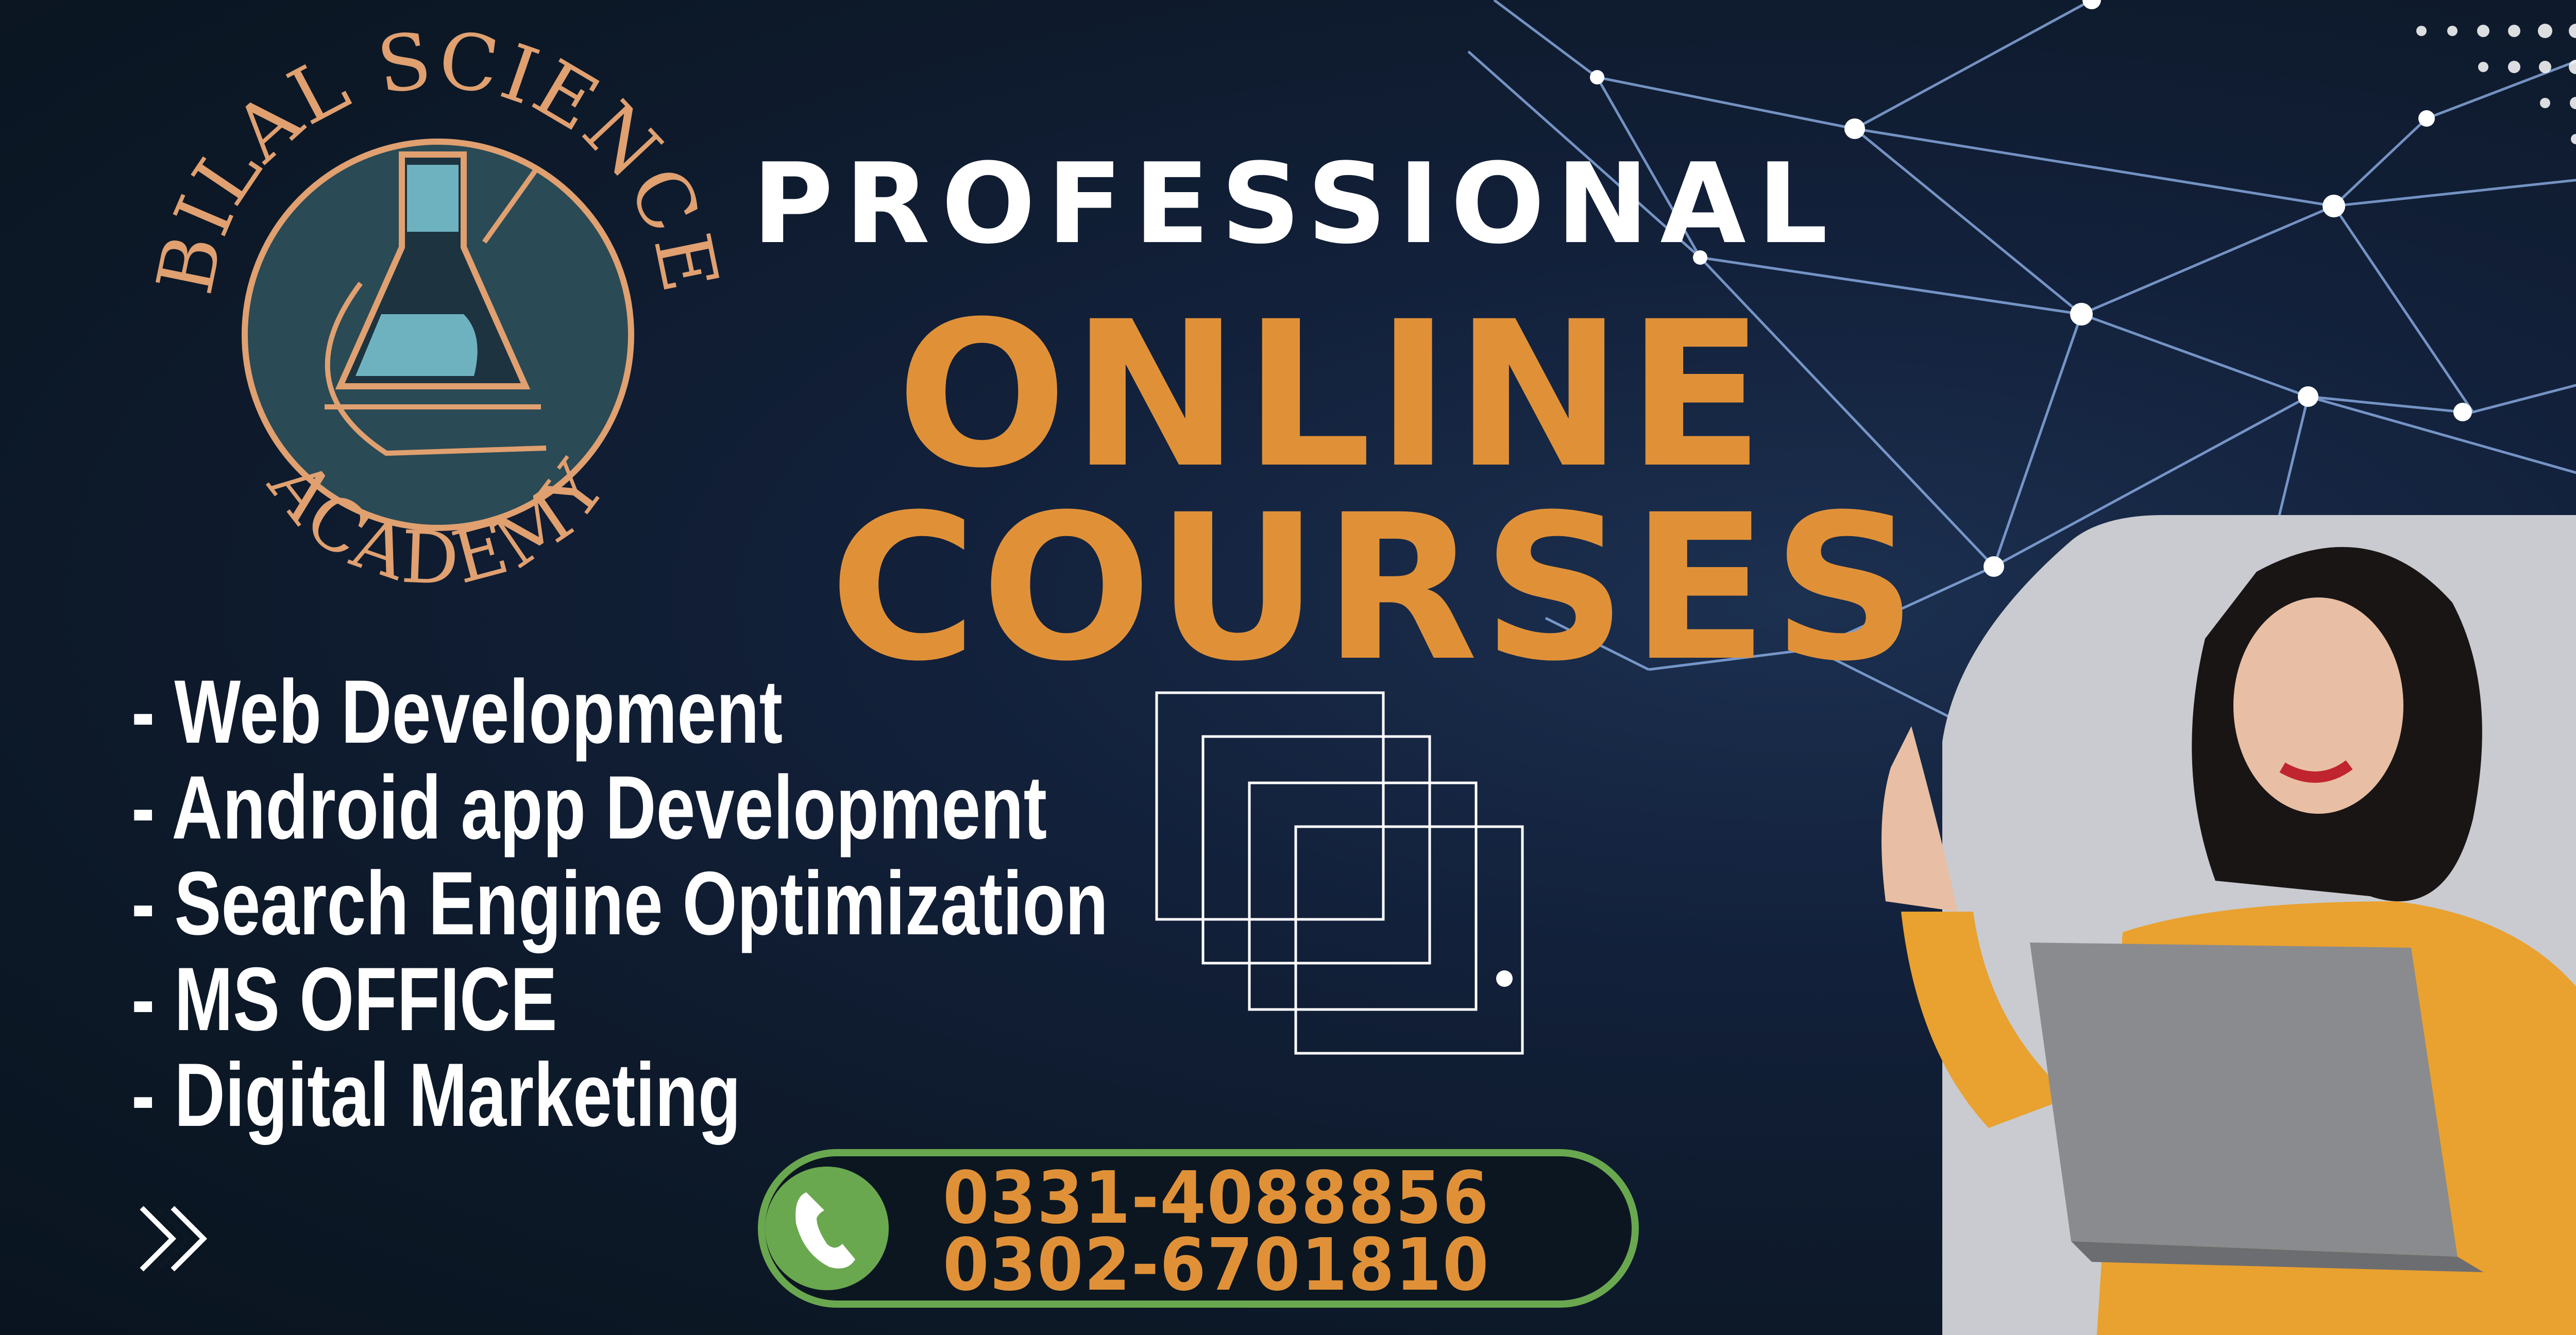 This screenshot has height=1335, width=2576. I want to click on course-item: - Search Engine Optimization, so click(620, 903).